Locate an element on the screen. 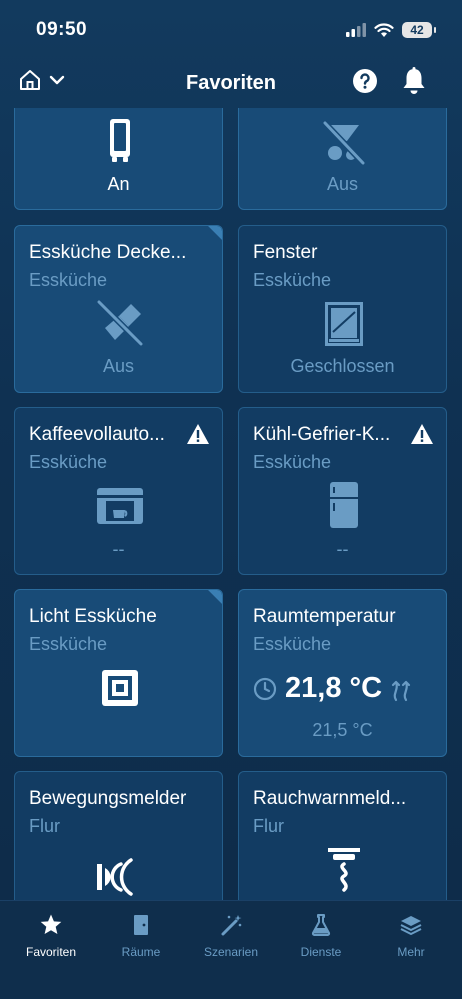  window-icon is located at coordinates (344, 324).